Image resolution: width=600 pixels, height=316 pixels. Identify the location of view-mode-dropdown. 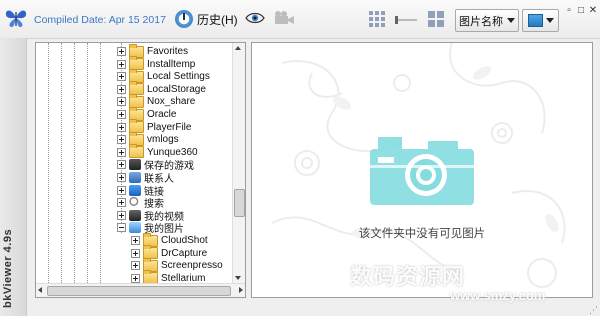
(540, 20).